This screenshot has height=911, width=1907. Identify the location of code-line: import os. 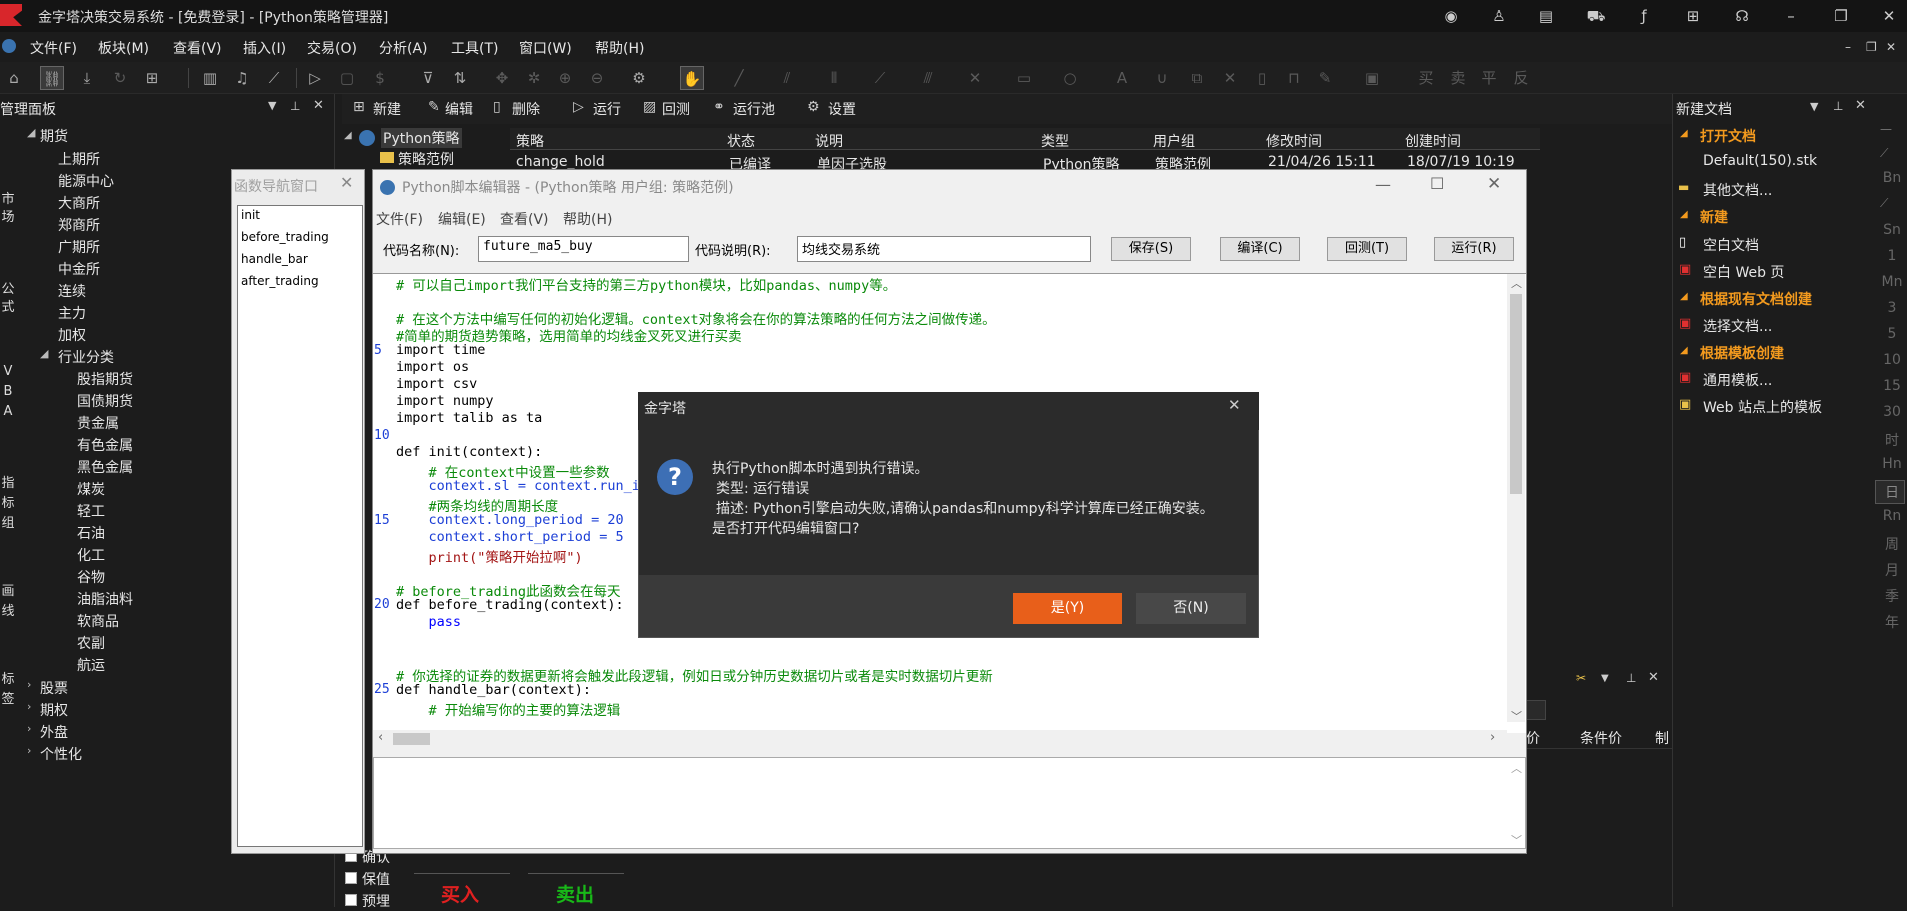
(432, 367).